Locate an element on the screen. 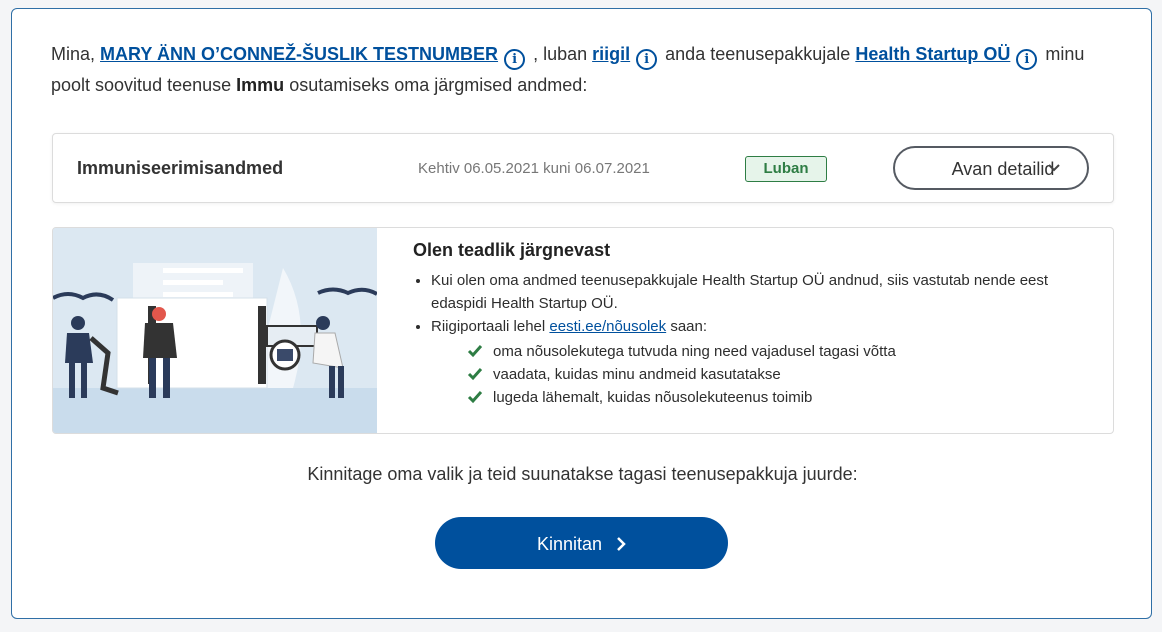 Image resolution: width=1162 pixels, height=632 pixels. intro-text: anda teenusepakkujale is located at coordinates (758, 54).